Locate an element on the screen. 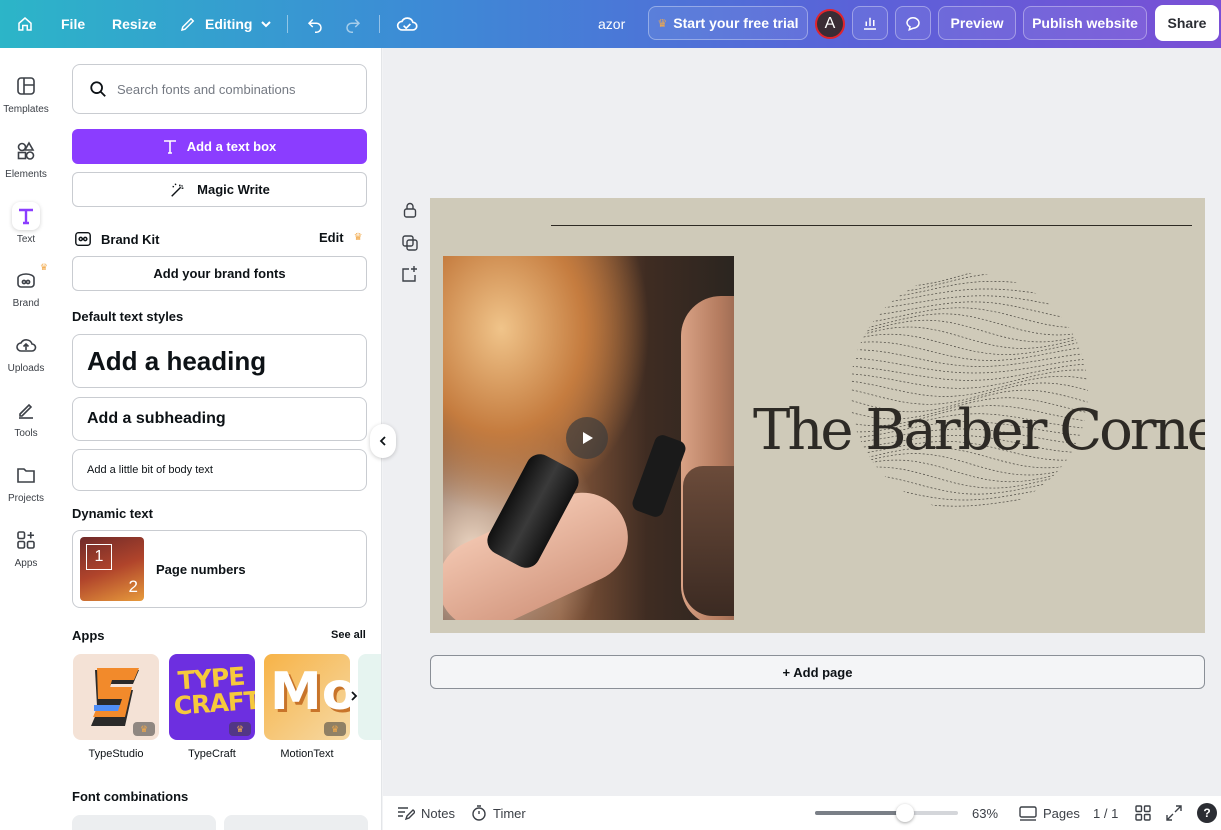 Image resolution: width=1221 pixels, height=830 pixels. rail-item-apps: Apps is located at coordinates (26, 550).